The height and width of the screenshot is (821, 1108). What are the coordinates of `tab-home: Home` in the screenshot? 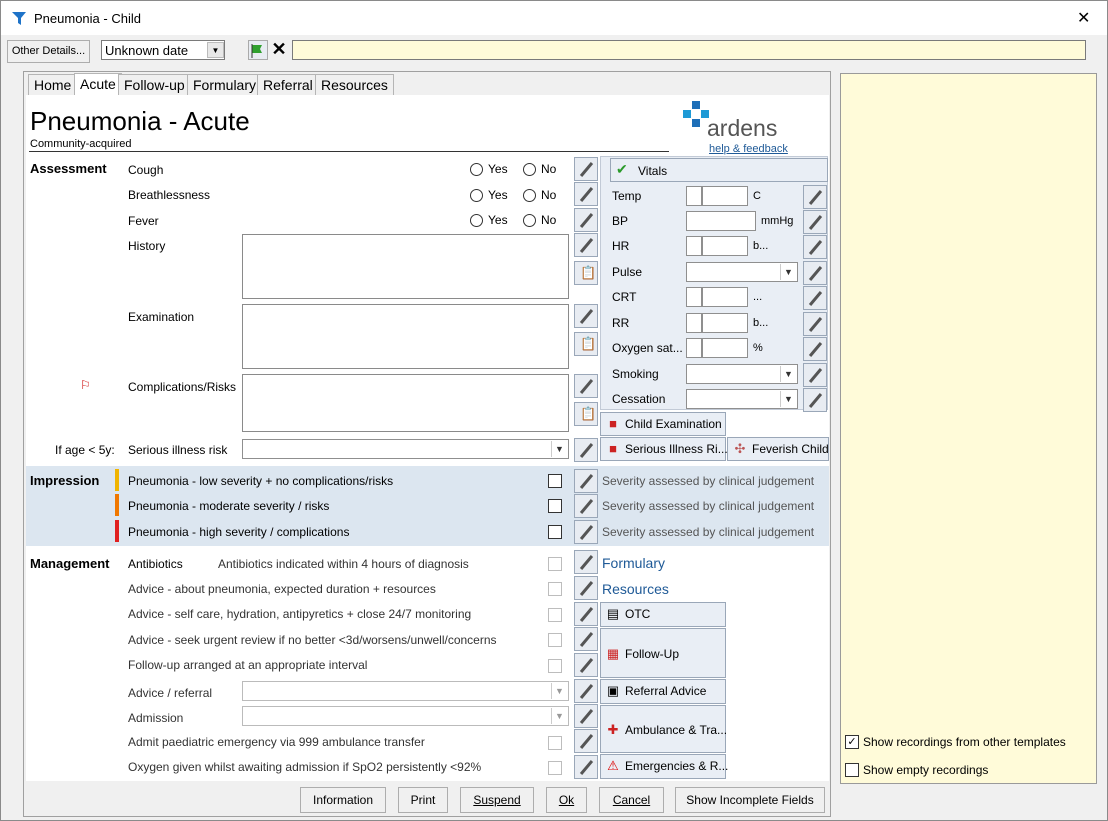 It's located at (53, 84).